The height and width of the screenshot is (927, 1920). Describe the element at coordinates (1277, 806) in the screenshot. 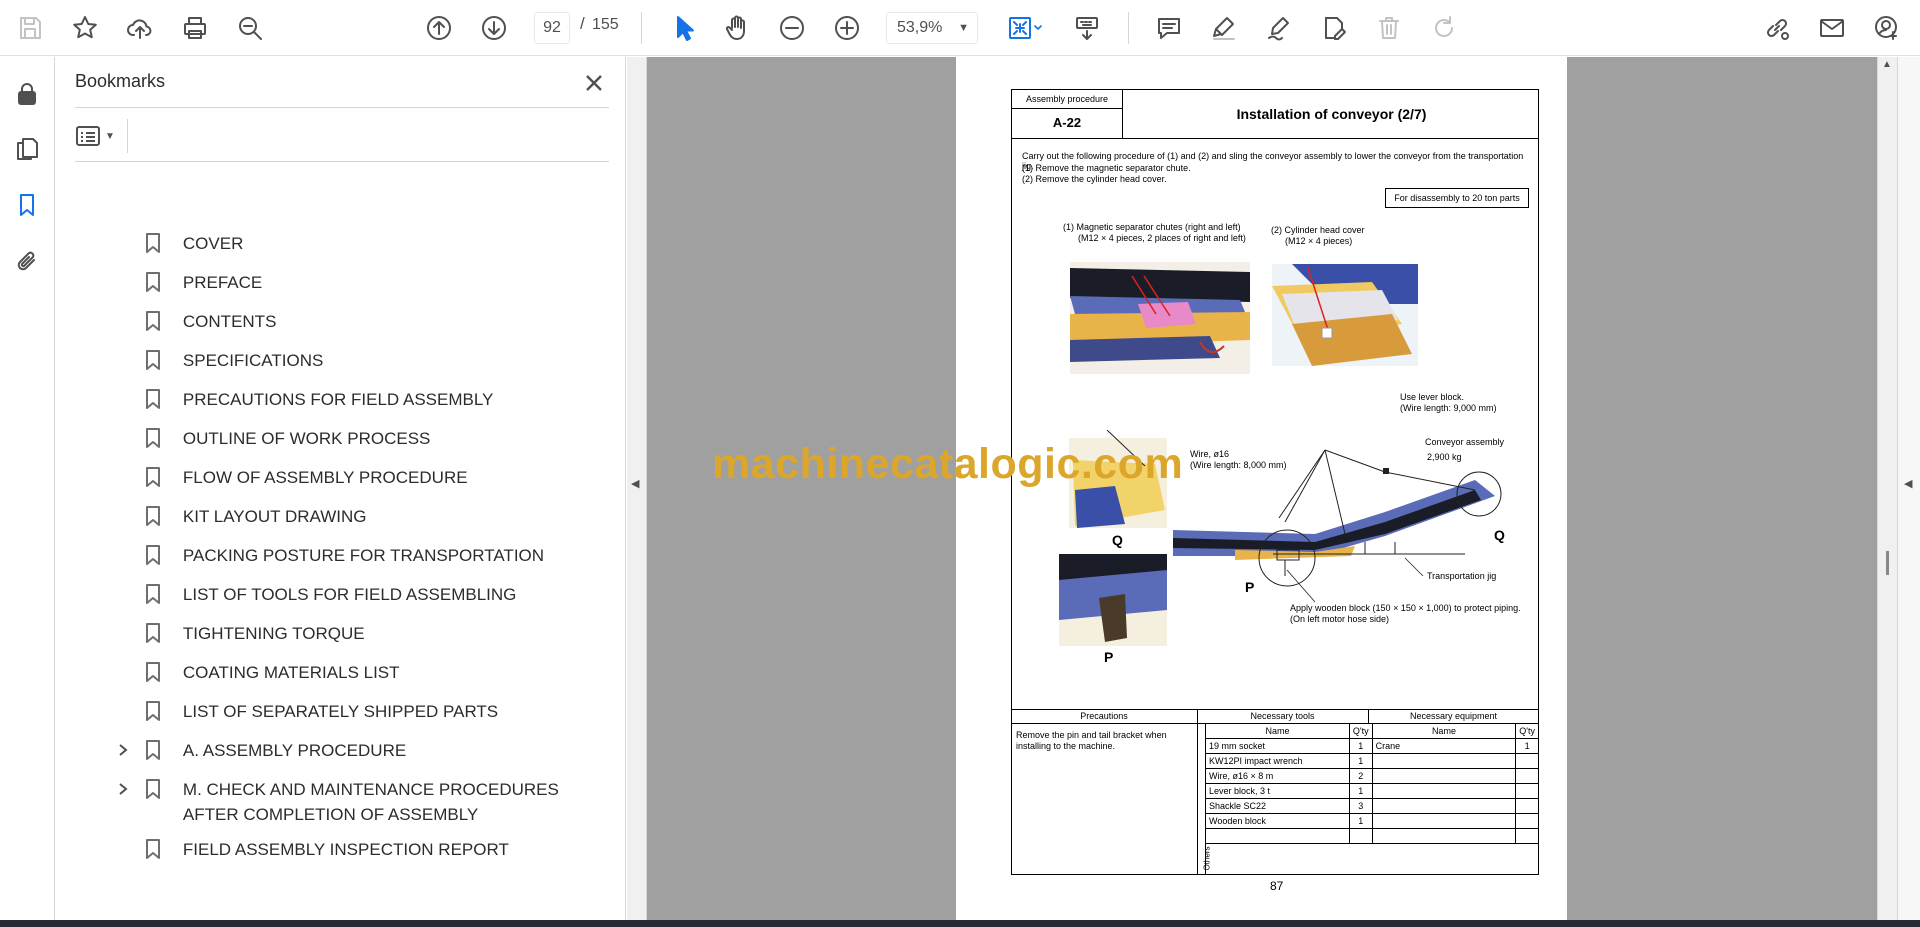

I see `tool-name-cell: Shackle SC22` at that location.